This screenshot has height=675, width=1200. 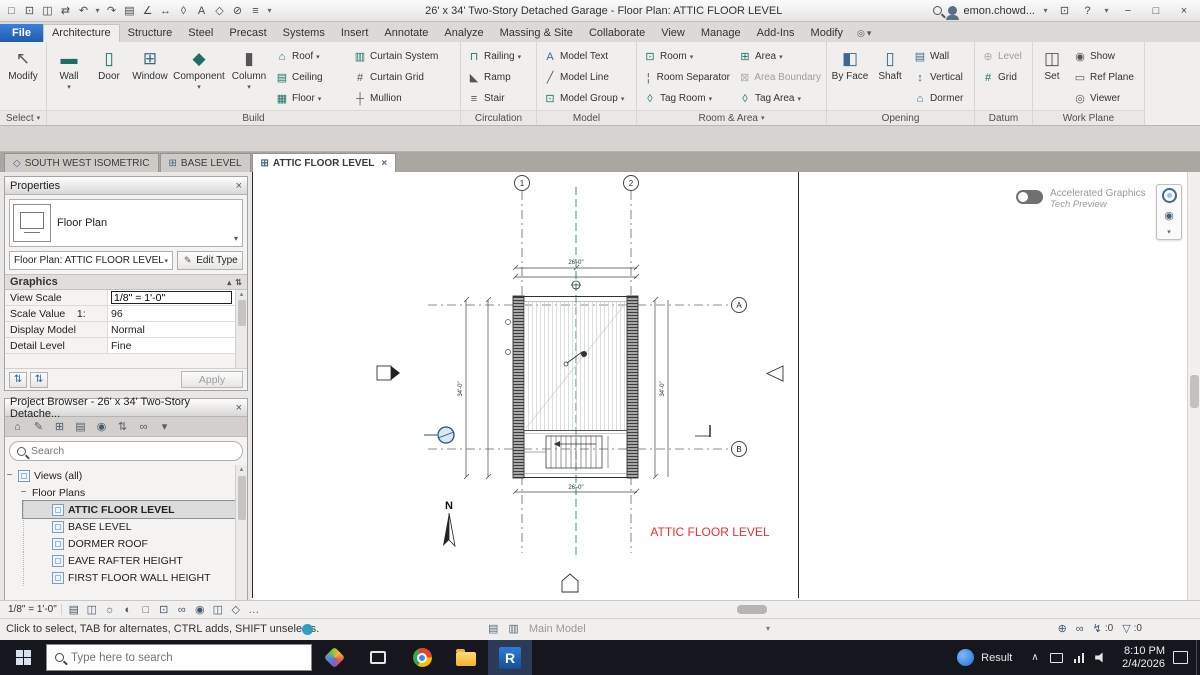 What do you see at coordinates (1198, 657) in the screenshot?
I see `show-desktop-button` at bounding box center [1198, 657].